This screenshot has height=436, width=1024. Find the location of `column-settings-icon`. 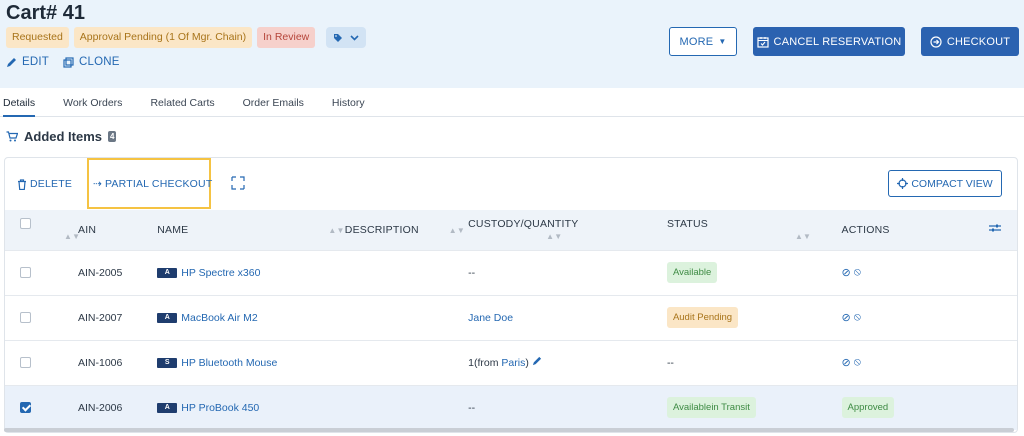

column-settings-icon is located at coordinates (994, 228).